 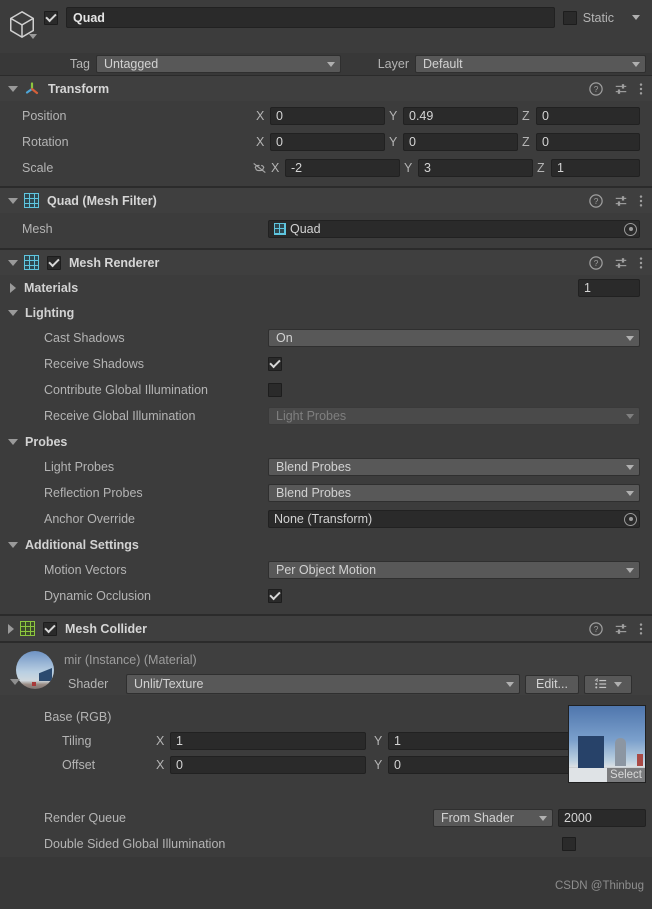 I want to click on transform-header: Transform ?, so click(x=326, y=88).